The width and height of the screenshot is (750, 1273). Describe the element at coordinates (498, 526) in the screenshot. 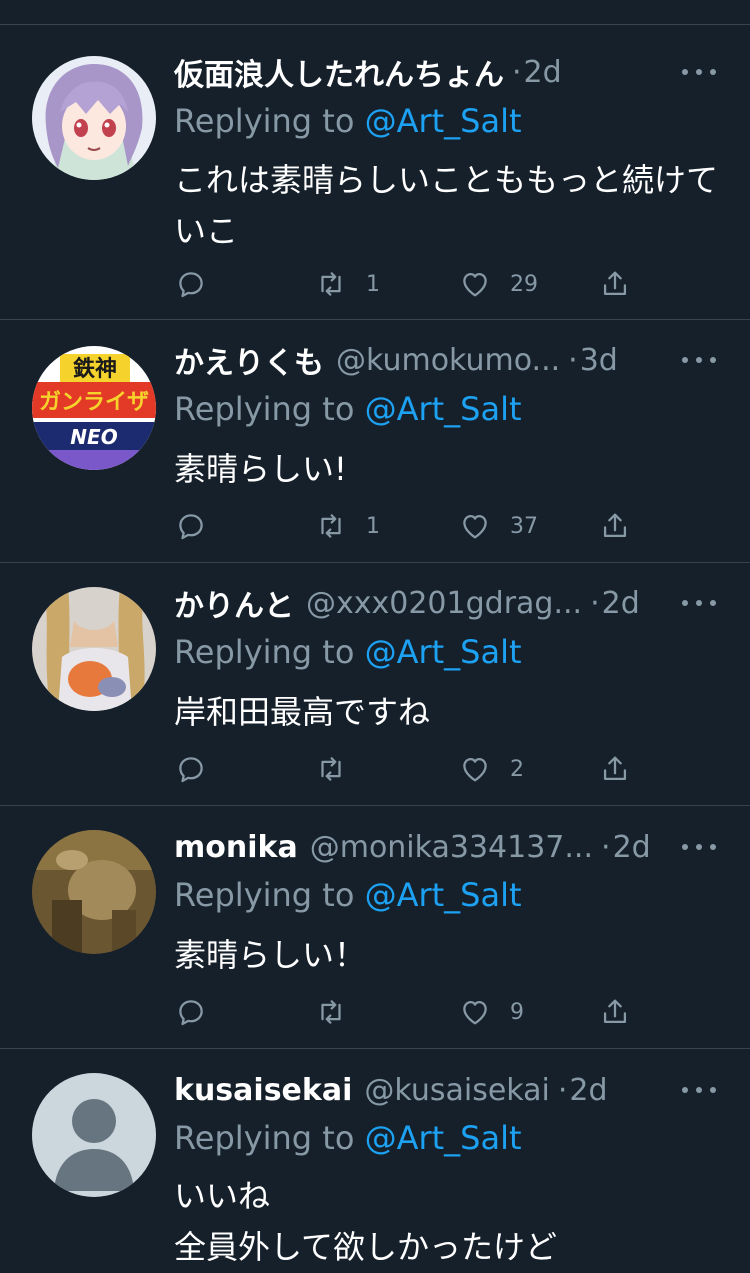

I see `like-button: 37` at that location.